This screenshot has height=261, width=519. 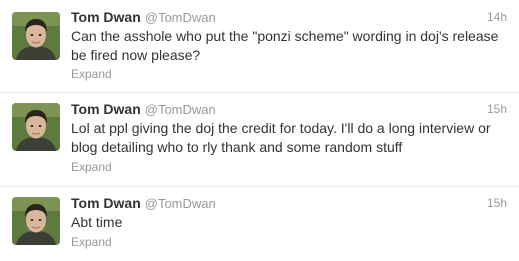 What do you see at coordinates (497, 17) in the screenshot?
I see `tweet-timestamp: 14h` at bounding box center [497, 17].